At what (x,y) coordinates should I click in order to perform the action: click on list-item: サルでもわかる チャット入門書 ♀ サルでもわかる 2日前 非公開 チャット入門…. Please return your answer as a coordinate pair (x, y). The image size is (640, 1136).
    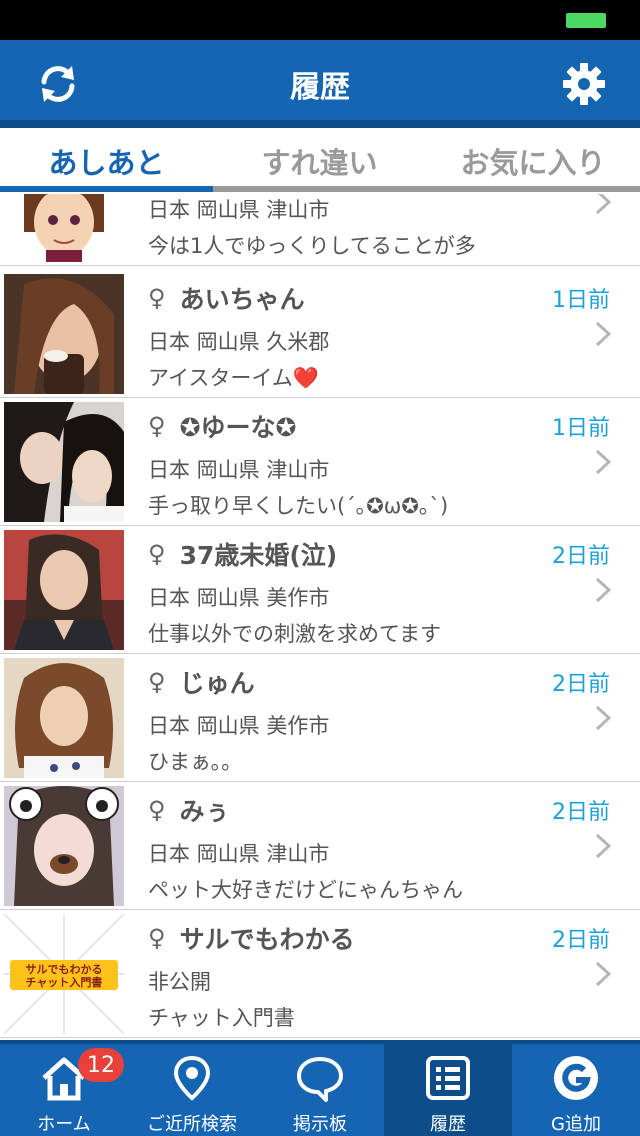
    Looking at the image, I should click on (320, 974).